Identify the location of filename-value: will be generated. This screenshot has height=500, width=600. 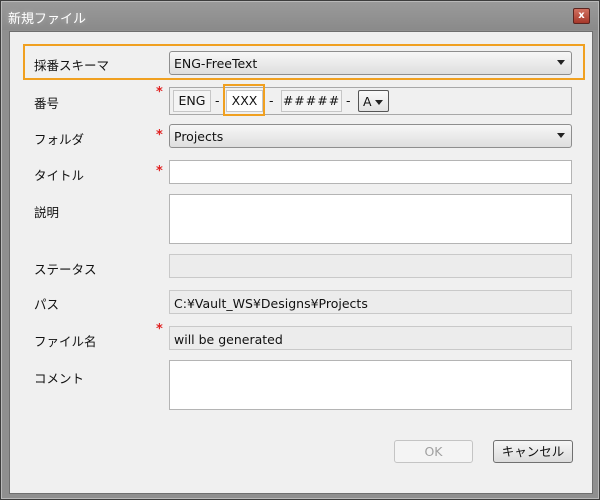
(228, 339).